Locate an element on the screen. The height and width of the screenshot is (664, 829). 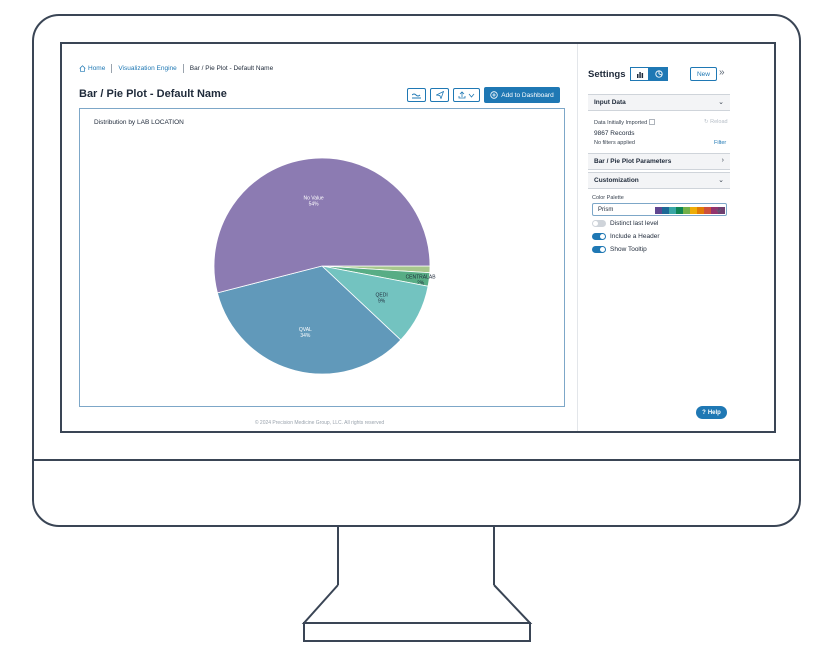
settings-title: Settings is located at coordinates (607, 74).